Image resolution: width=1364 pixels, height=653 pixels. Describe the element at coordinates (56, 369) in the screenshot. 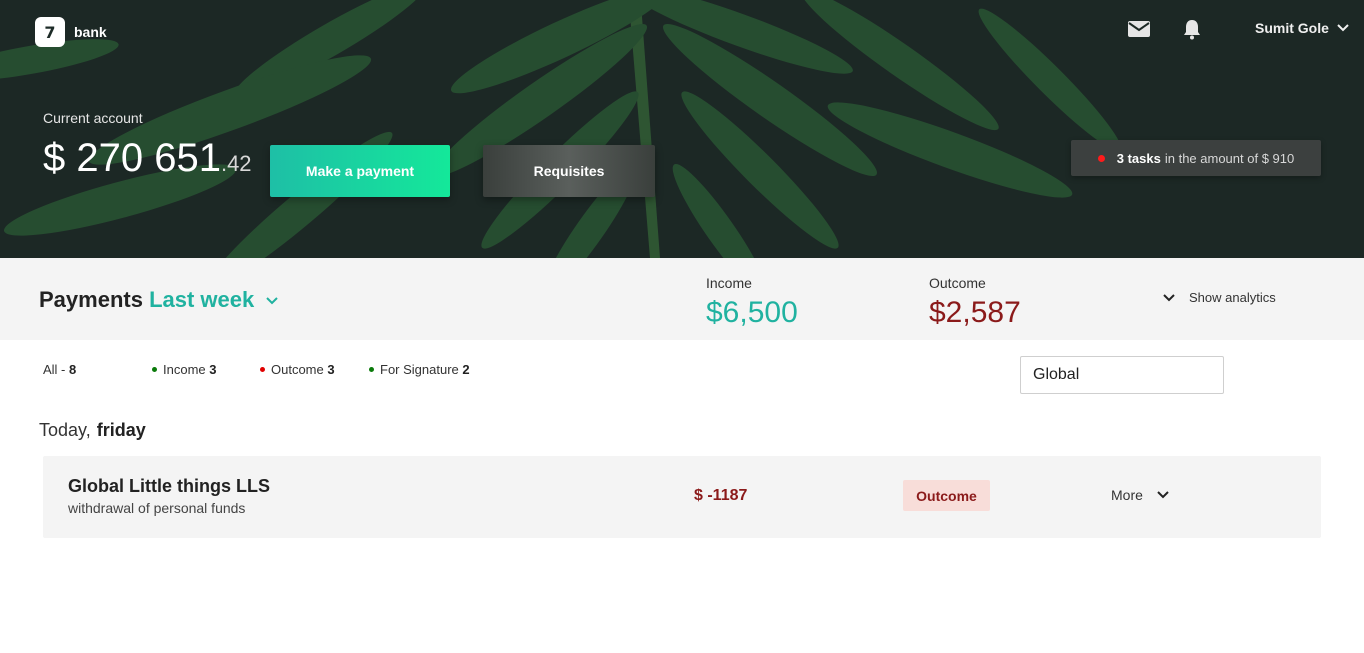

I see `filter-all-label: All -` at that location.